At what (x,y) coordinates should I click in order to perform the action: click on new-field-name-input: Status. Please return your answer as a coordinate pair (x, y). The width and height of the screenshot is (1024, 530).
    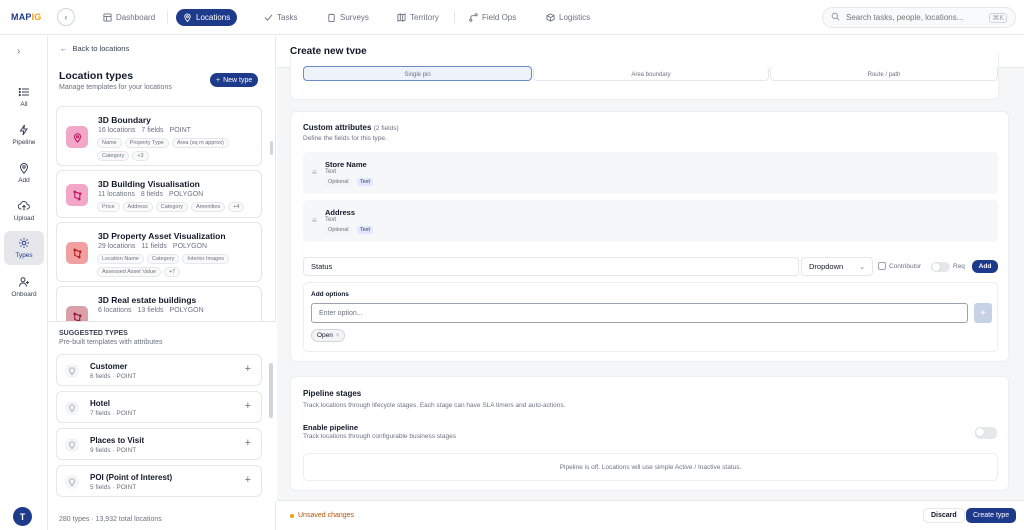
    Looking at the image, I should click on (551, 266).